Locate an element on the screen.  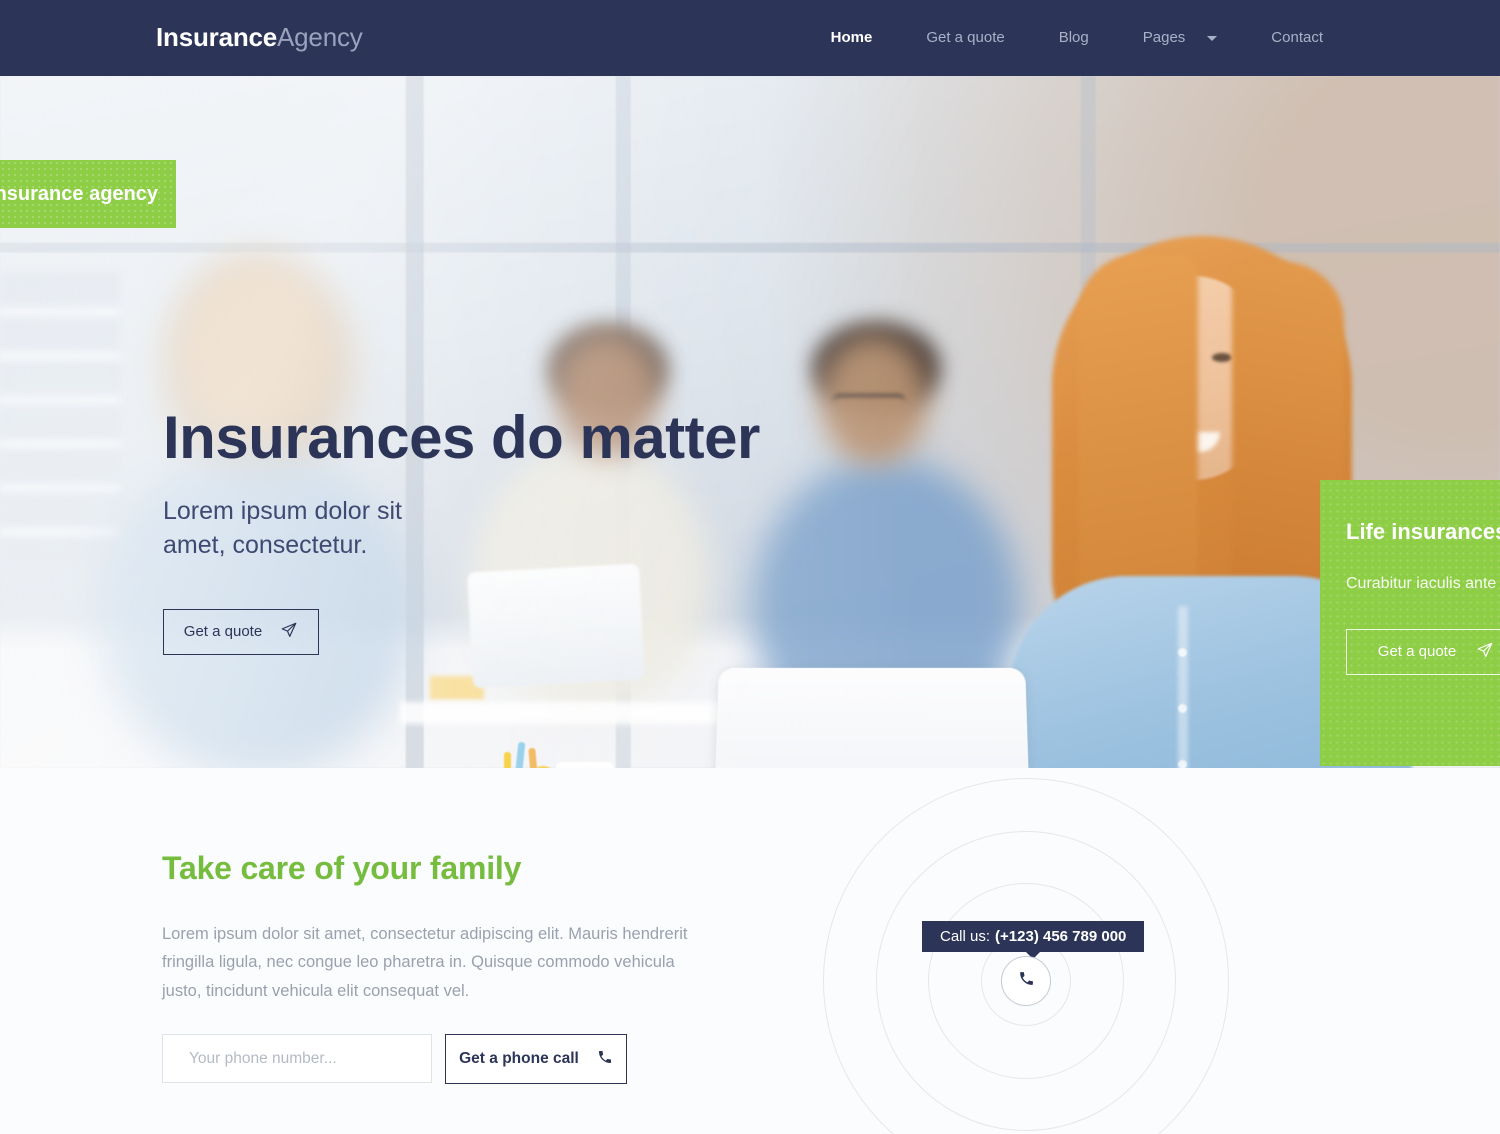
site-logo: InsuranceAgency is located at coordinates (259, 37).